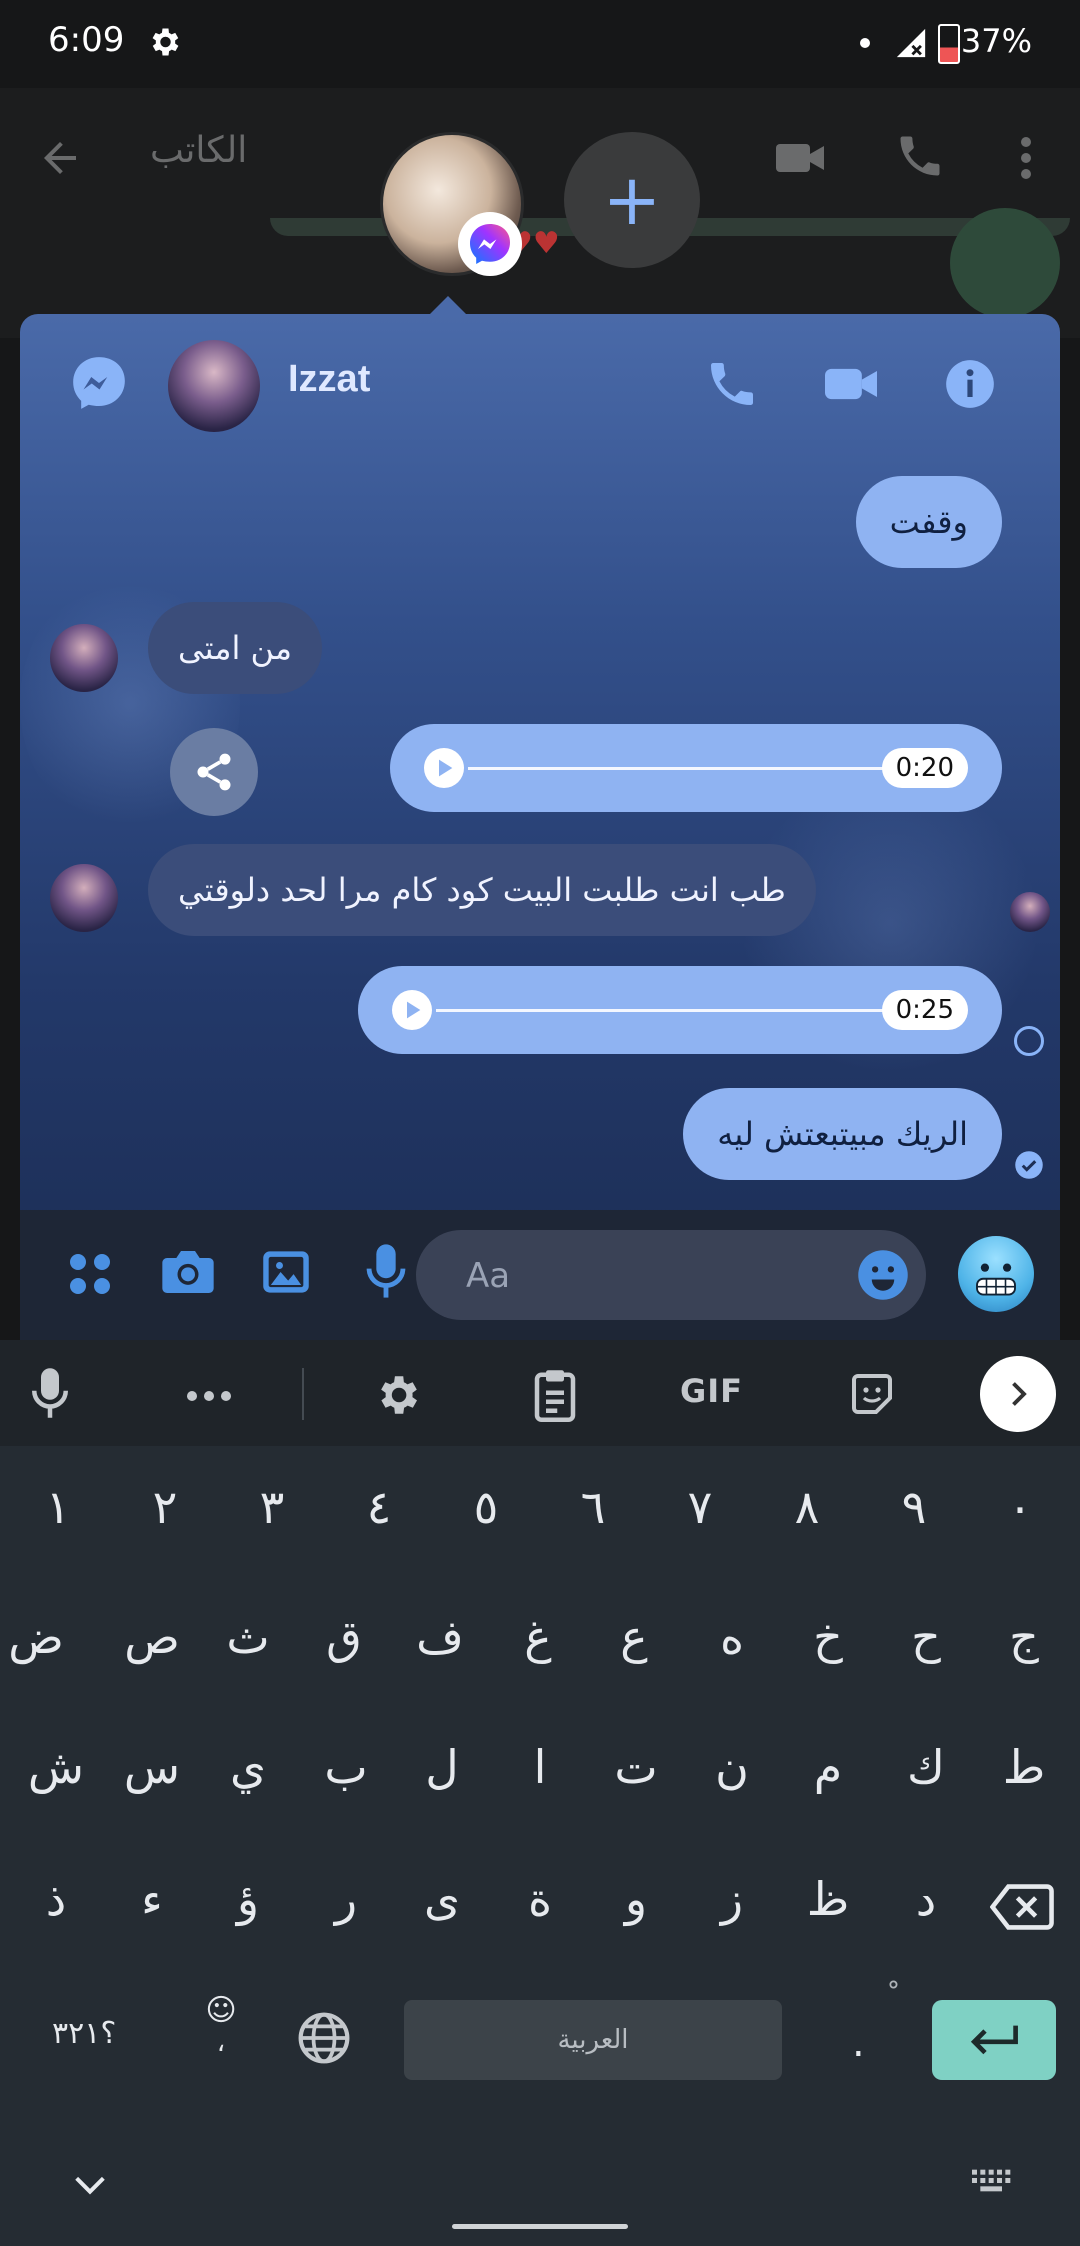 The image size is (1080, 2246). Describe the element at coordinates (235, 648) in the screenshot. I see `message-bubble-incoming: من امتى` at that location.